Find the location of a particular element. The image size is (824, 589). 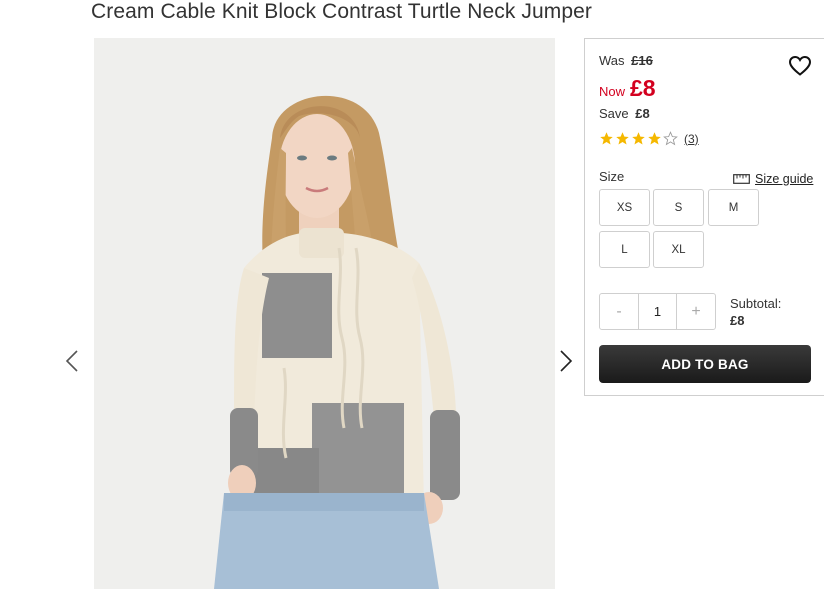

save-value: £8 is located at coordinates (642, 113).